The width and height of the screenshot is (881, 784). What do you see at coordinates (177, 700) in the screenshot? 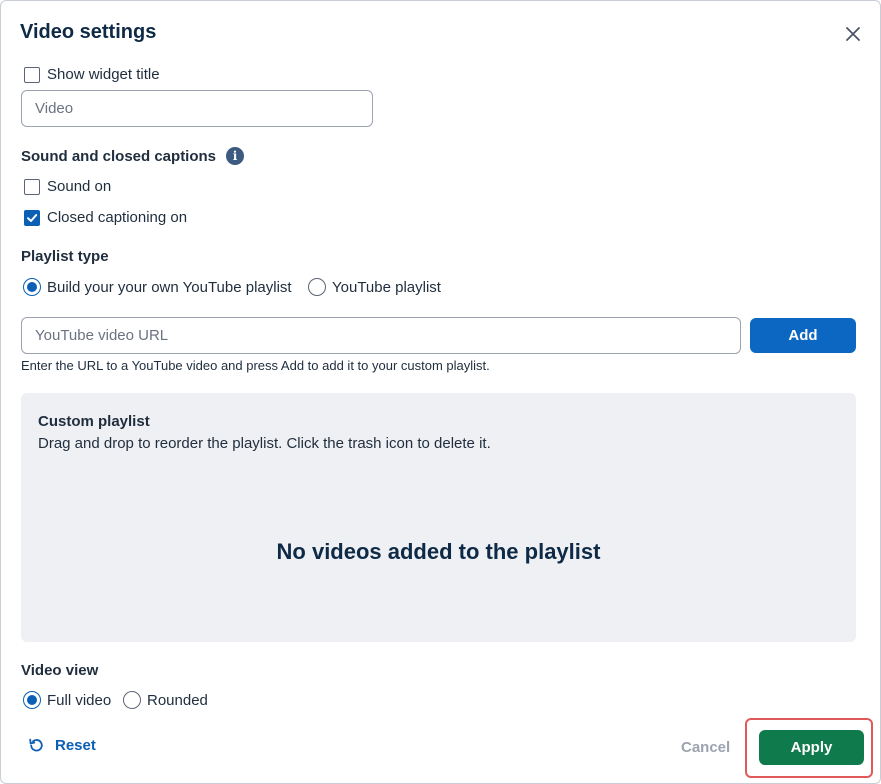
I see `video-view-rounded-label: Rounded` at bounding box center [177, 700].